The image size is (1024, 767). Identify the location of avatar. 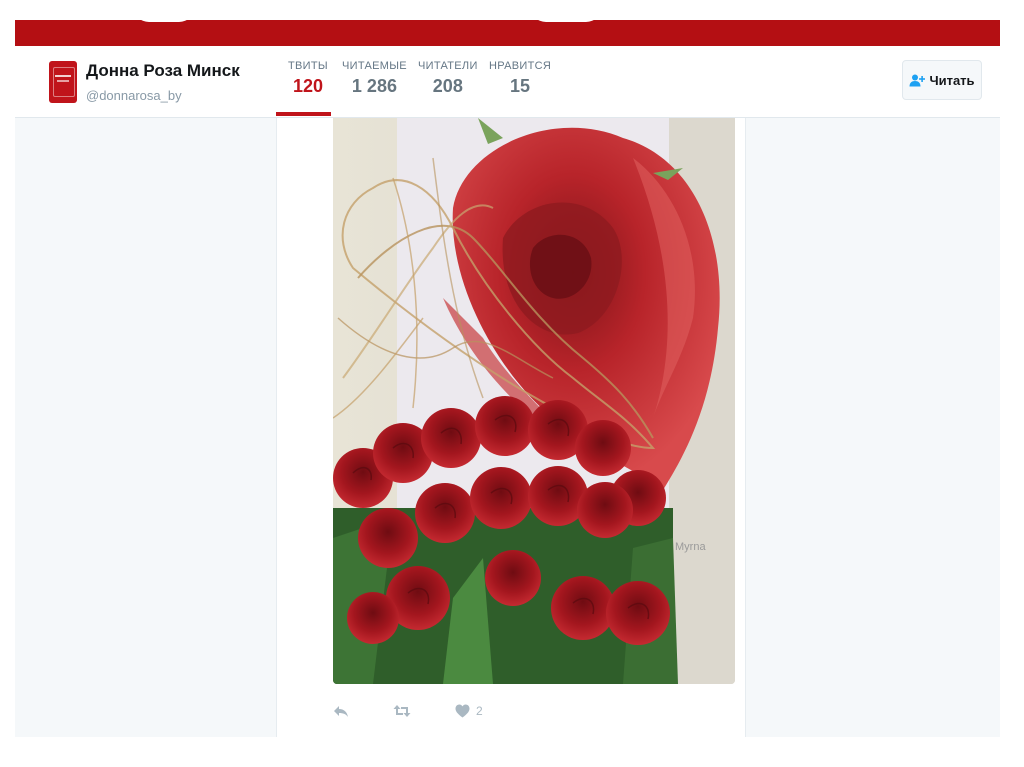
(63, 82).